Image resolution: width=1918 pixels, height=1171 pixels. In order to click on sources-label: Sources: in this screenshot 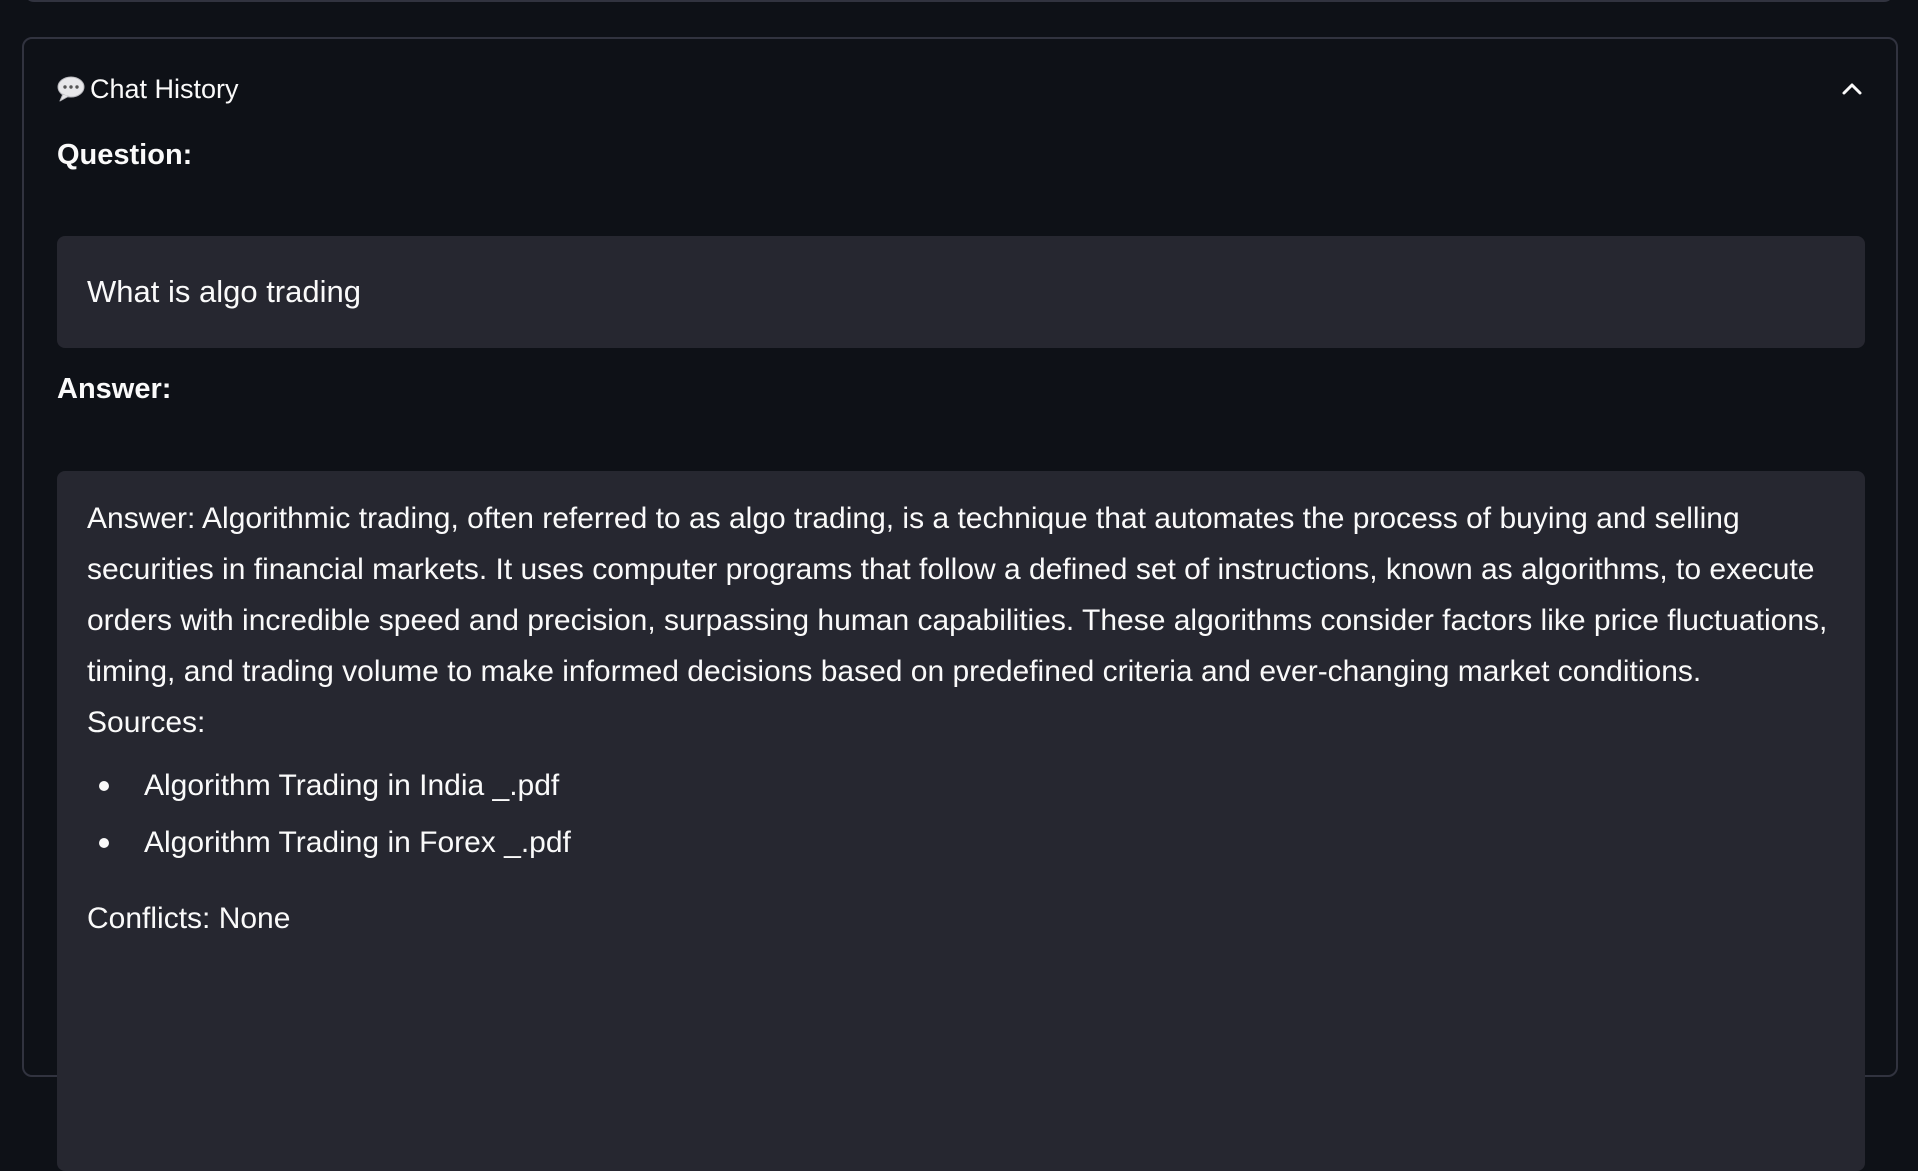, I will do `click(146, 722)`.